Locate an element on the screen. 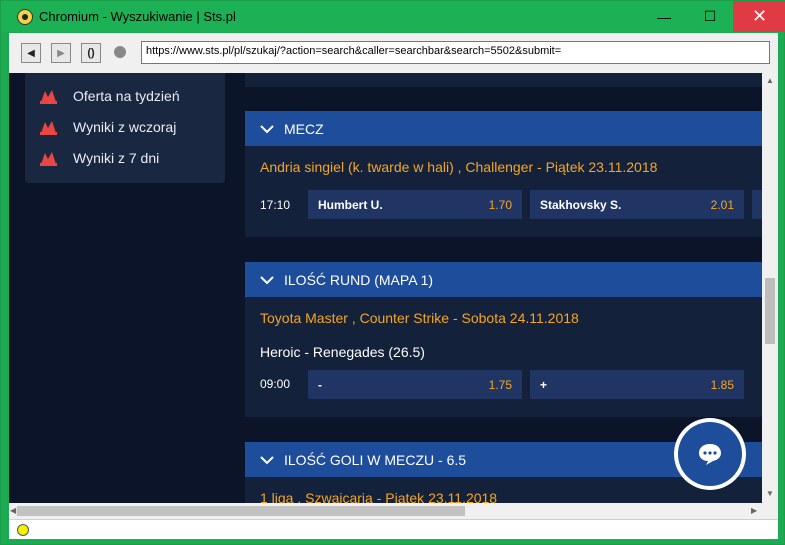 The height and width of the screenshot is (545, 785). section-header: ILOŚĆ RUND (MAPA 1) is located at coordinates (503, 279).